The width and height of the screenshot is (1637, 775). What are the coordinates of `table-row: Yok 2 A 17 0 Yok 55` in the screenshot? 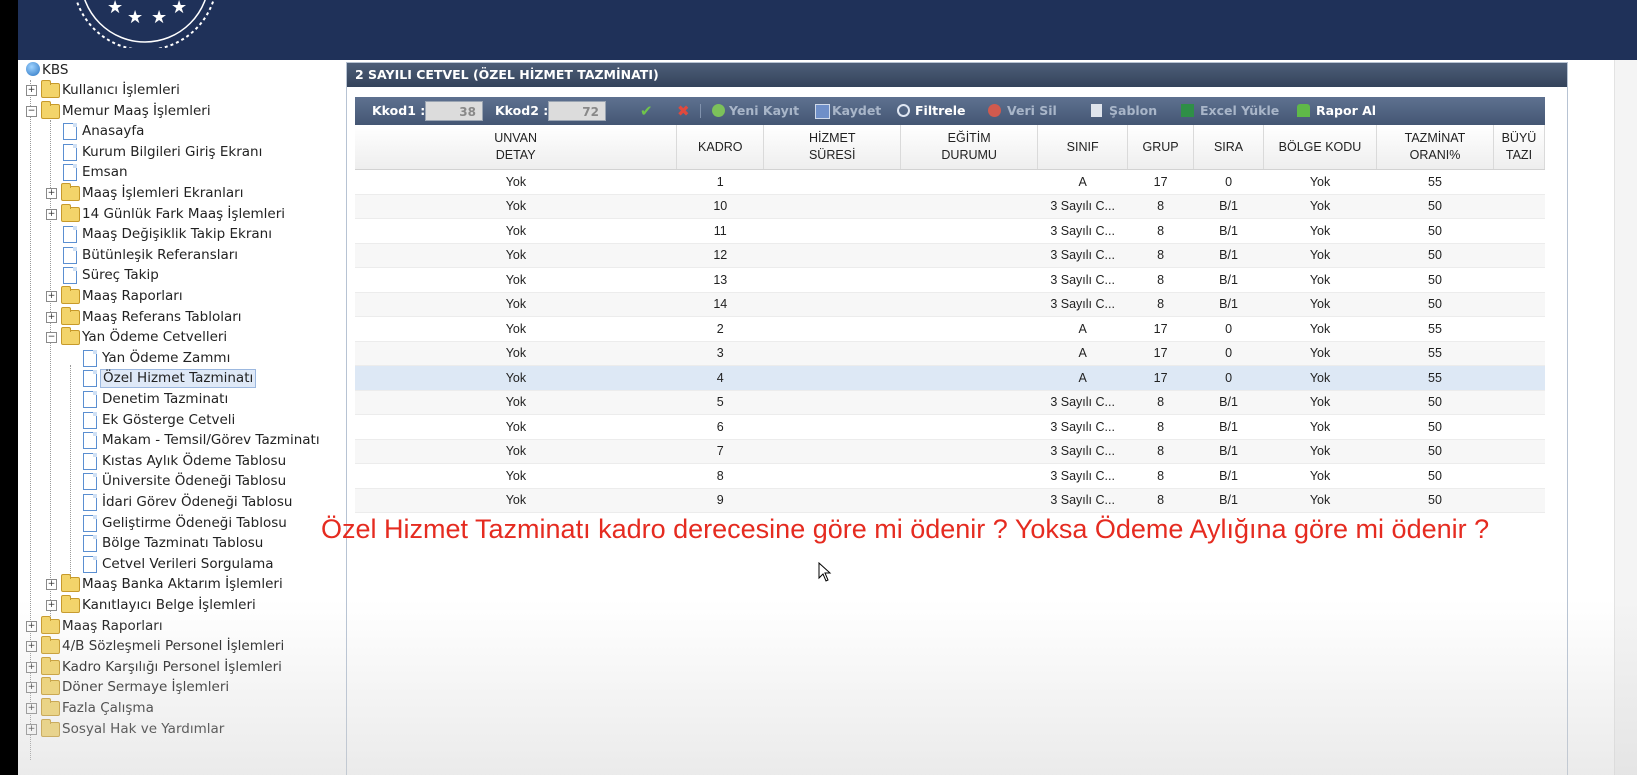 It's located at (950, 329).